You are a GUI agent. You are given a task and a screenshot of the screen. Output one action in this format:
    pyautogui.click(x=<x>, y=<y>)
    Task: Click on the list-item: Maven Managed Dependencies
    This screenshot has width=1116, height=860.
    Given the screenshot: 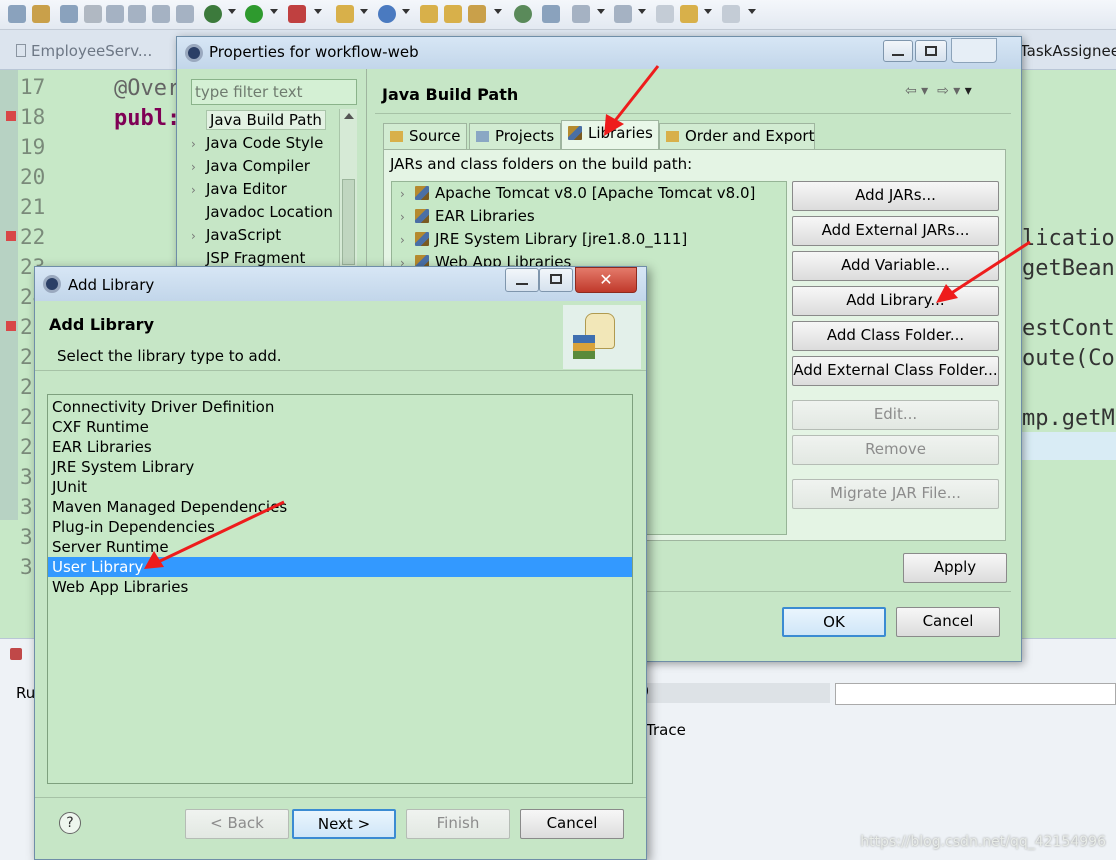 What is the action you would take?
    pyautogui.click(x=340, y=507)
    